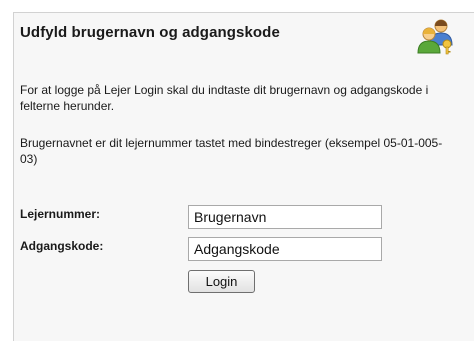 The image size is (474, 341). I want to click on username-label: Lejernummer:, so click(60, 214).